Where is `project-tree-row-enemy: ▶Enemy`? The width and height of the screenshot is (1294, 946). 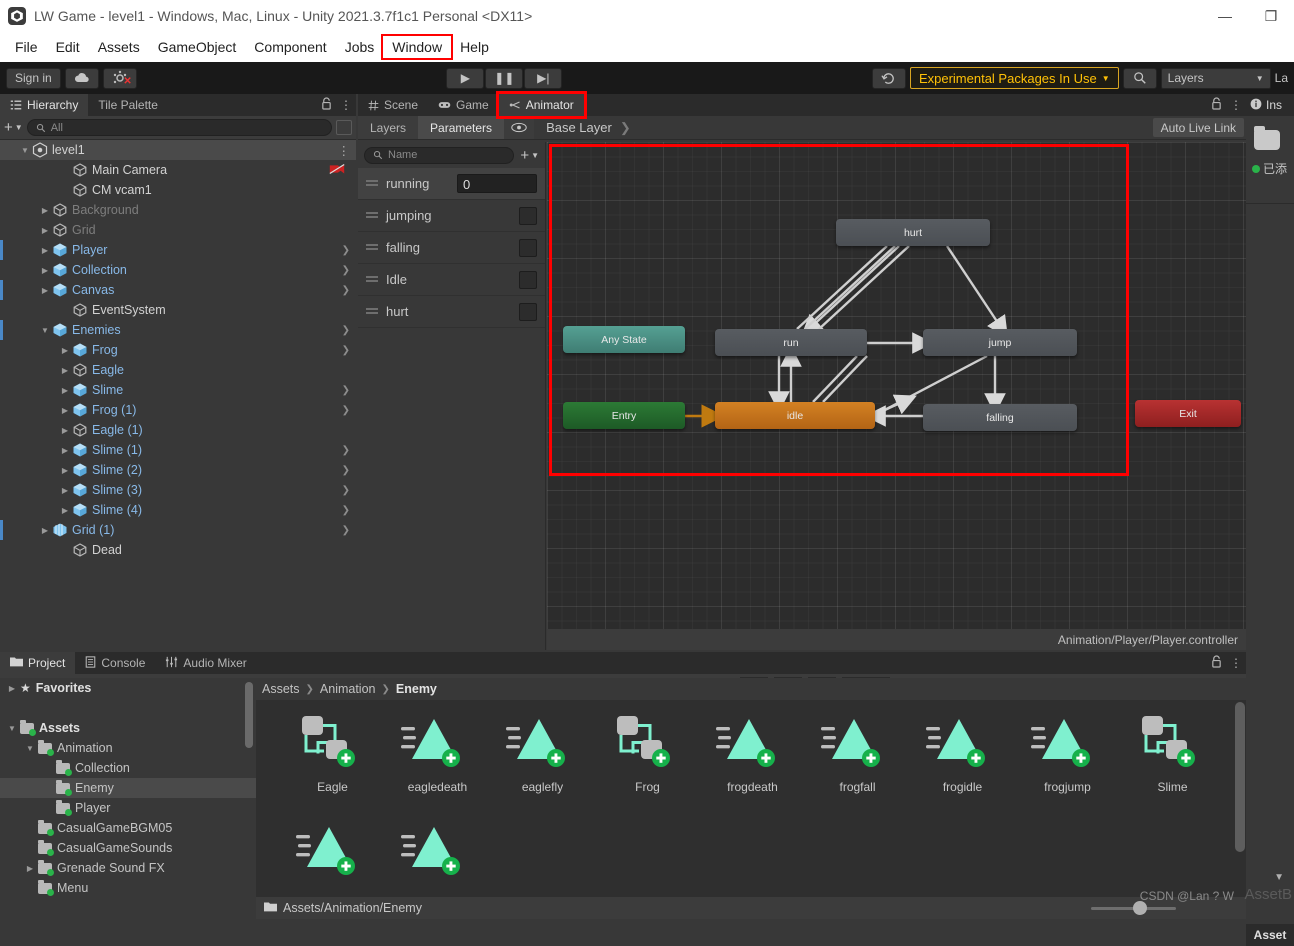
project-tree-row-enemy: ▶Enemy is located at coordinates (128, 788).